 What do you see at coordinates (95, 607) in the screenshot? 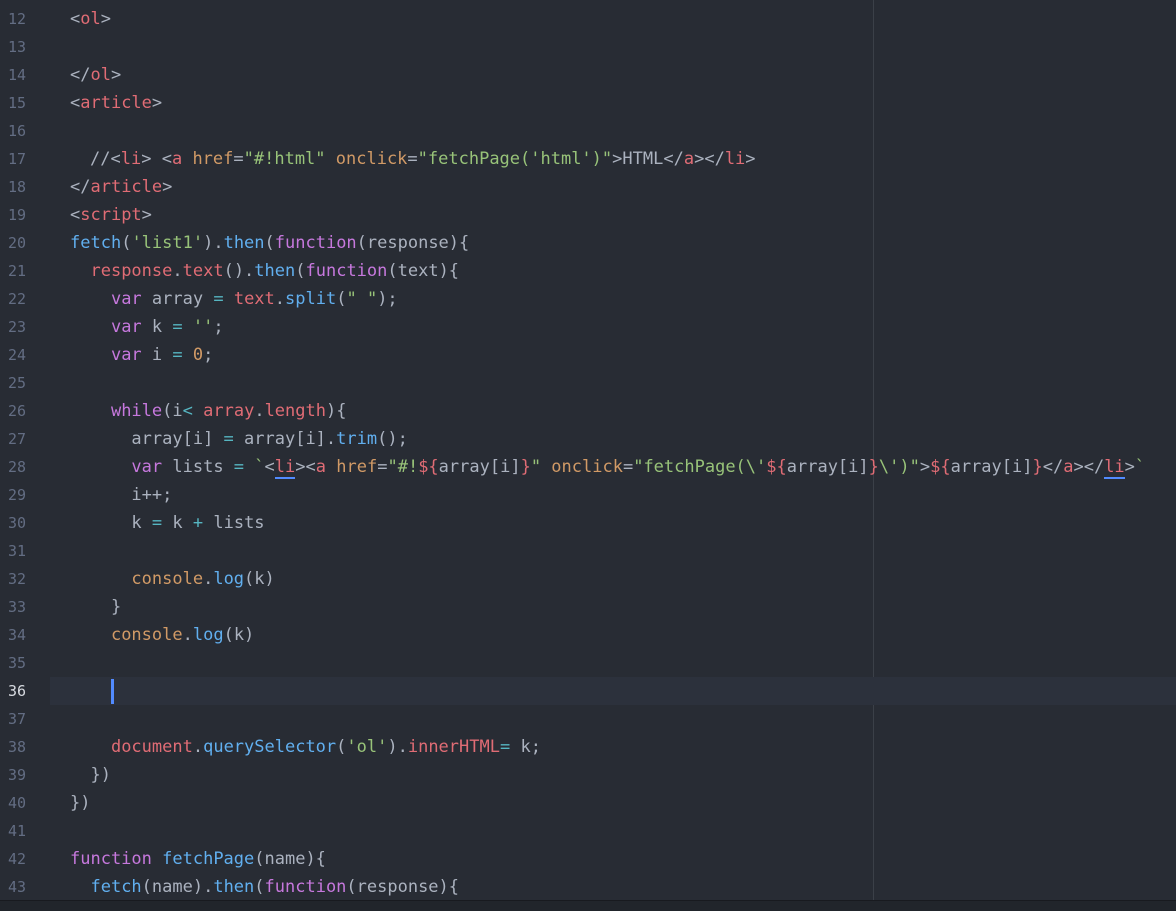
I see `code-line: }` at bounding box center [95, 607].